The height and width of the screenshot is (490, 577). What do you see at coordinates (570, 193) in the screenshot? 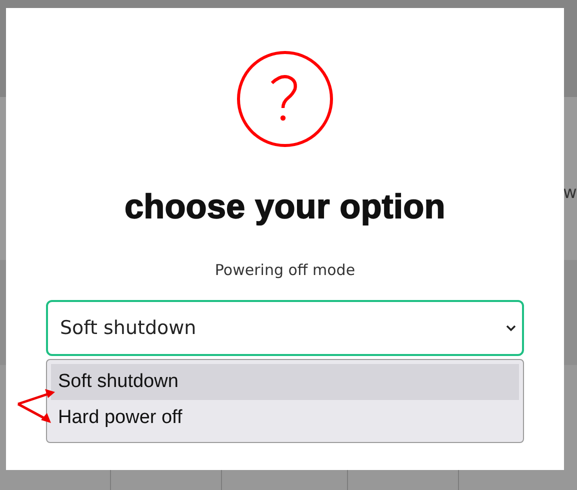
I see `background-text: w` at bounding box center [570, 193].